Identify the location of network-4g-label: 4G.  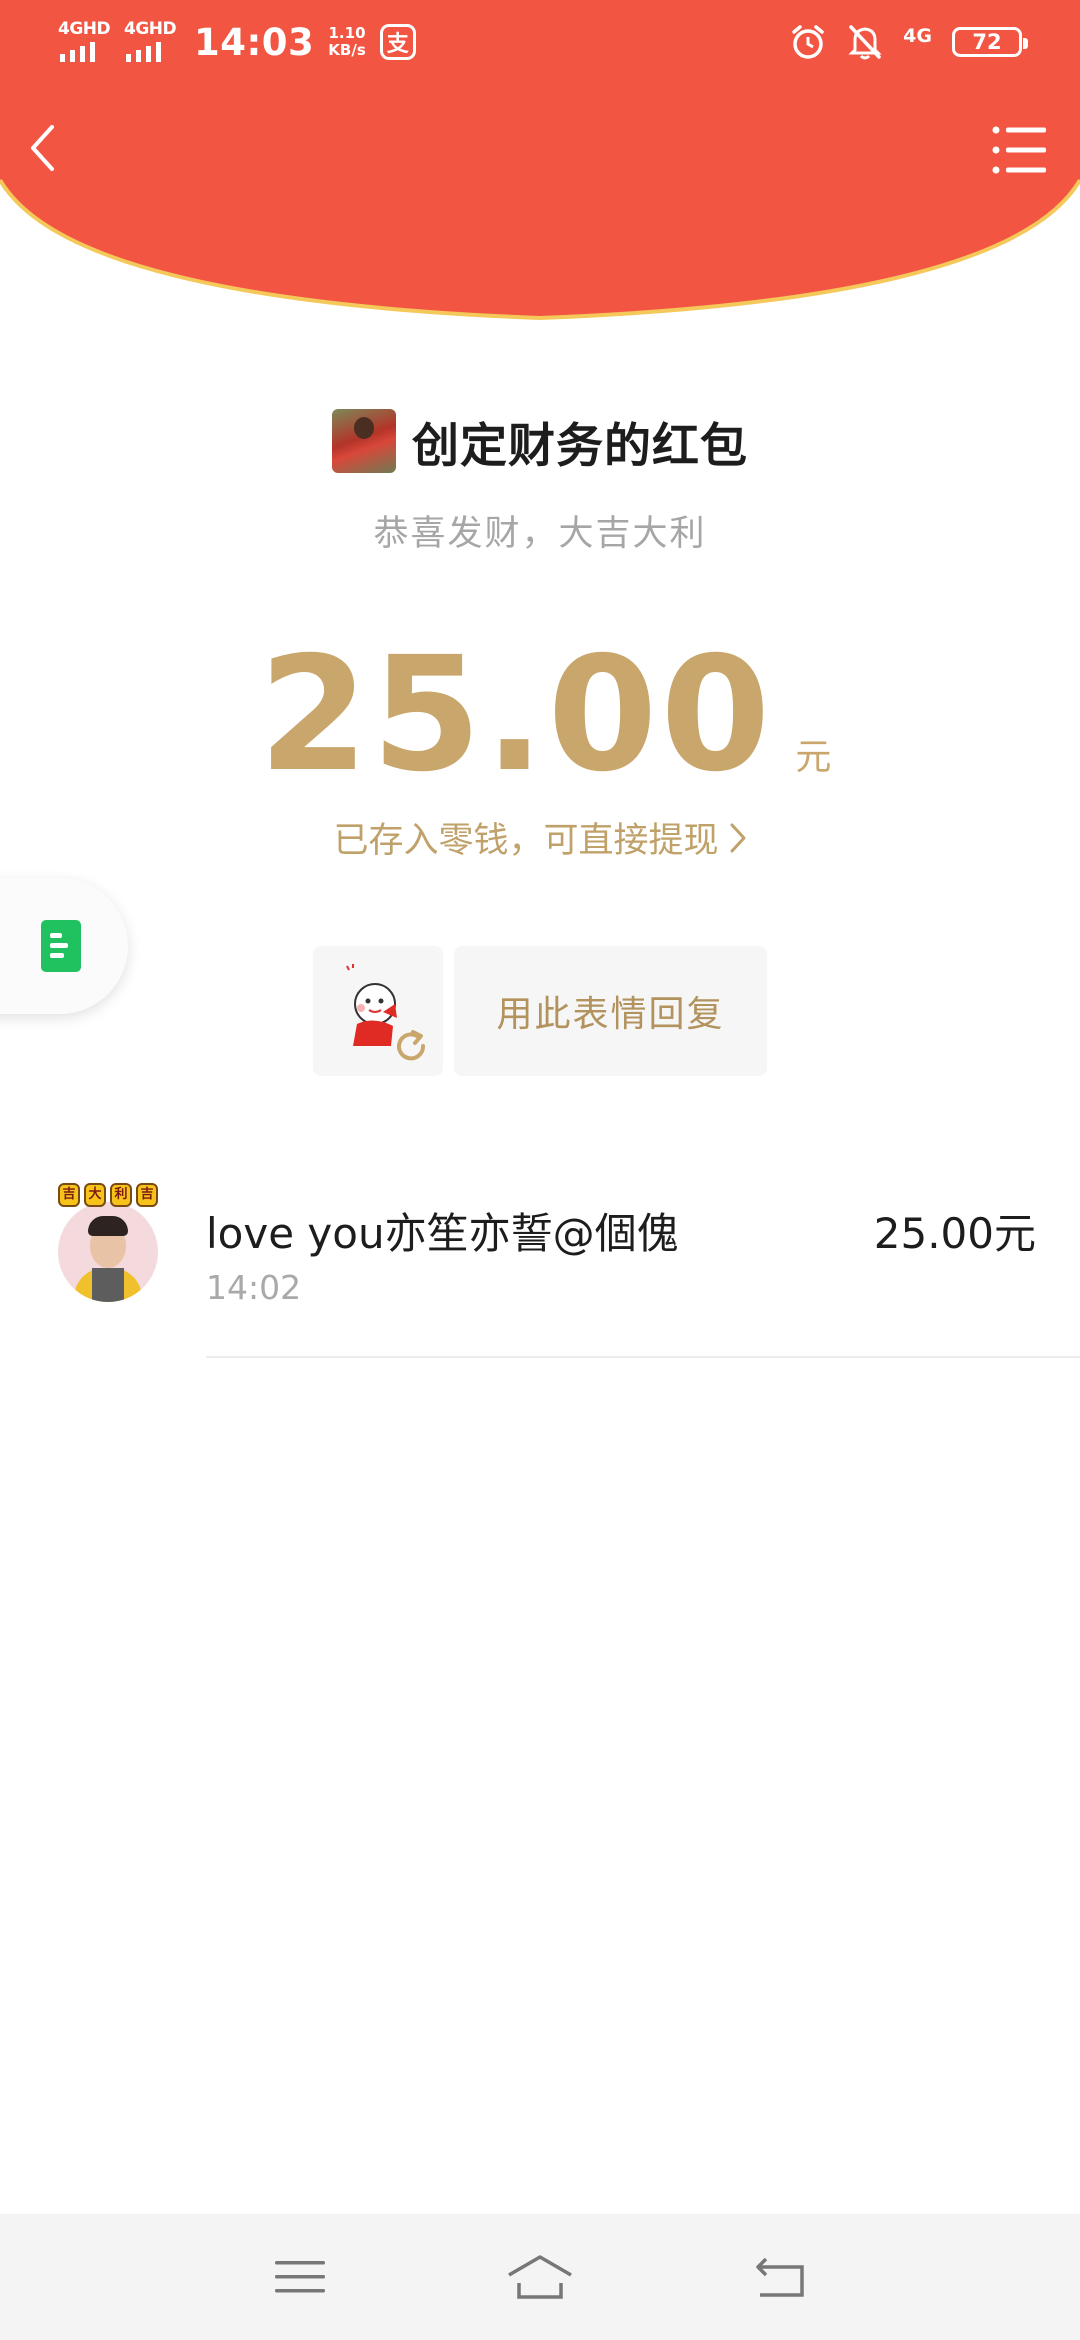
(917, 36).